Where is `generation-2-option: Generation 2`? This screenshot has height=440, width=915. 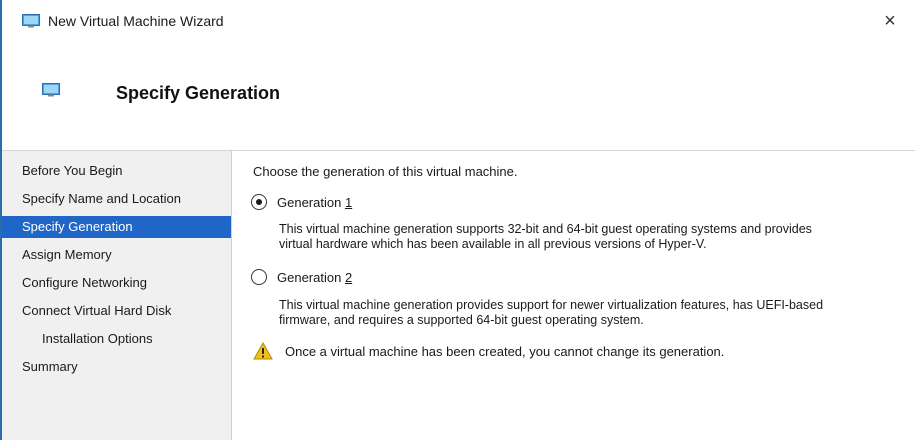
generation-2-option: Generation 2 is located at coordinates (301, 277).